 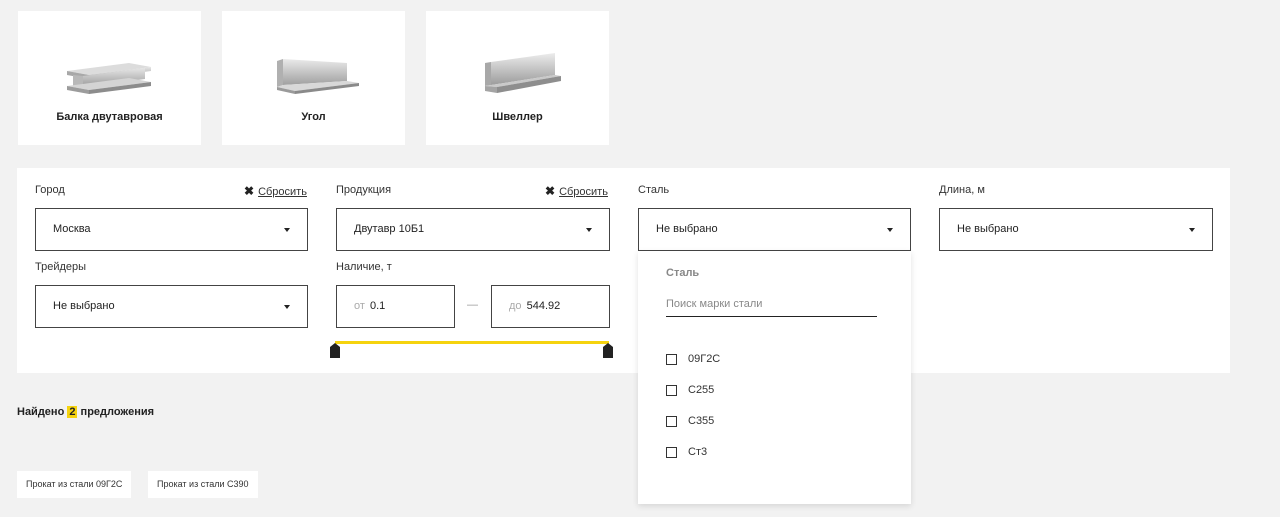 I want to click on availability-to-input: до 544.92, so click(x=550, y=306).